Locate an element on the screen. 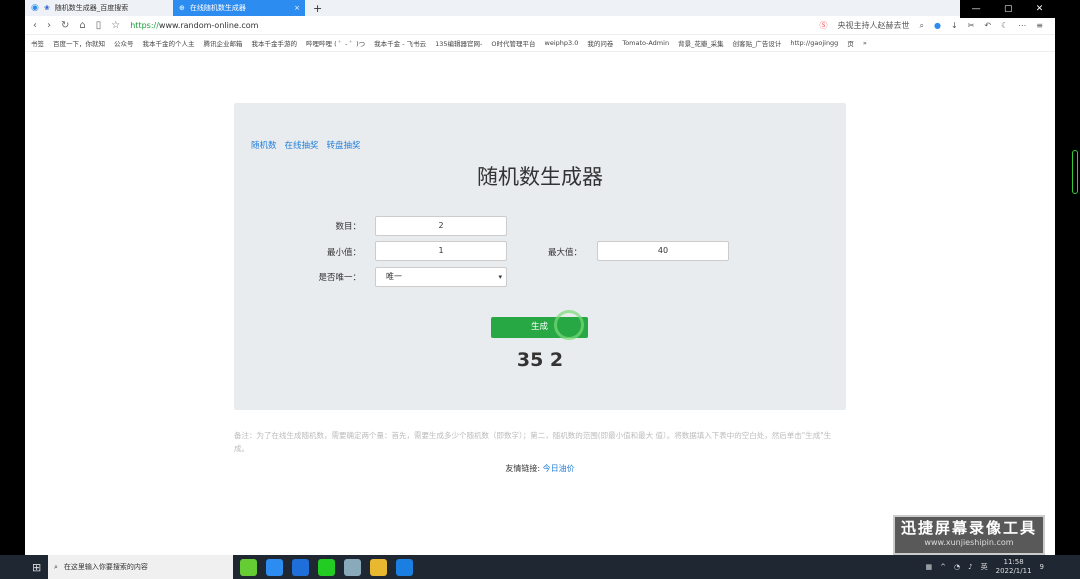 This screenshot has height=579, width=1080. volume-icon: ♪ is located at coordinates (970, 567).